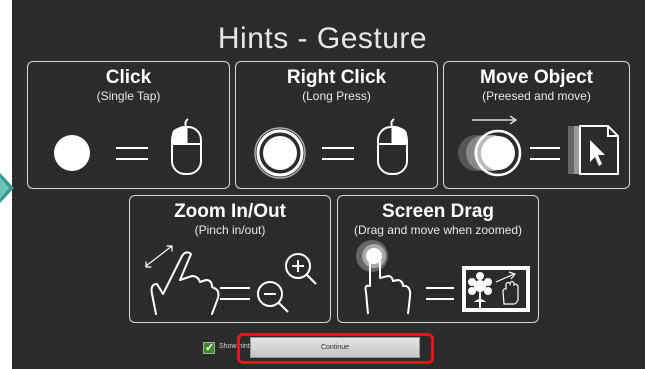 The image size is (645, 369). I want to click on hint-card-click: Click (Single Tap), so click(128, 125).